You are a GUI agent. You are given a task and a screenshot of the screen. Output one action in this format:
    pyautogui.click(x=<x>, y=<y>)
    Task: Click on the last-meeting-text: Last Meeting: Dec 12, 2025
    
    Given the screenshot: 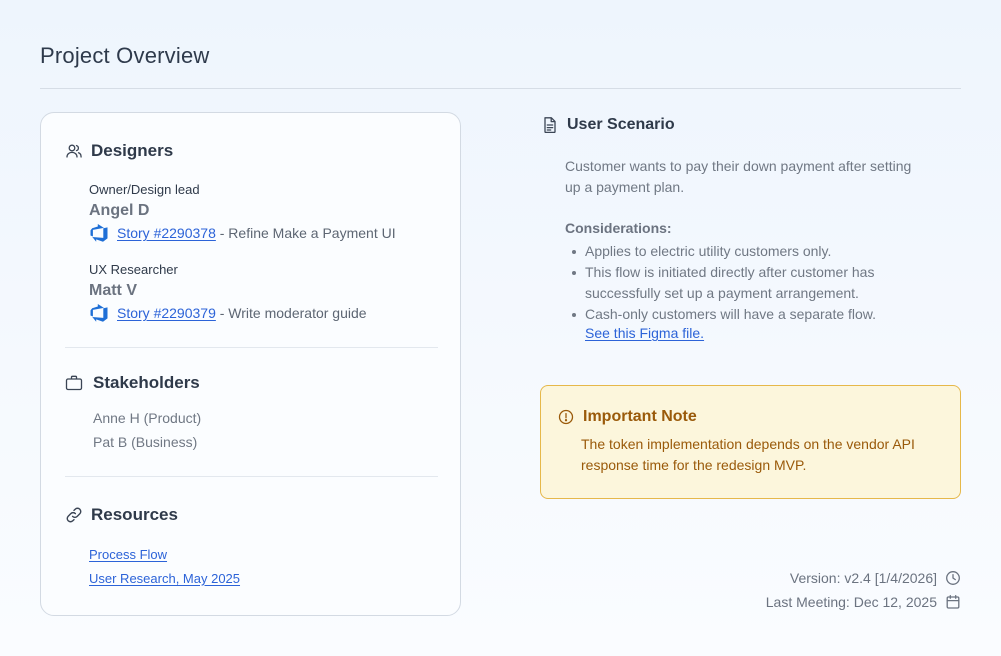 What is the action you would take?
    pyautogui.click(x=851, y=602)
    